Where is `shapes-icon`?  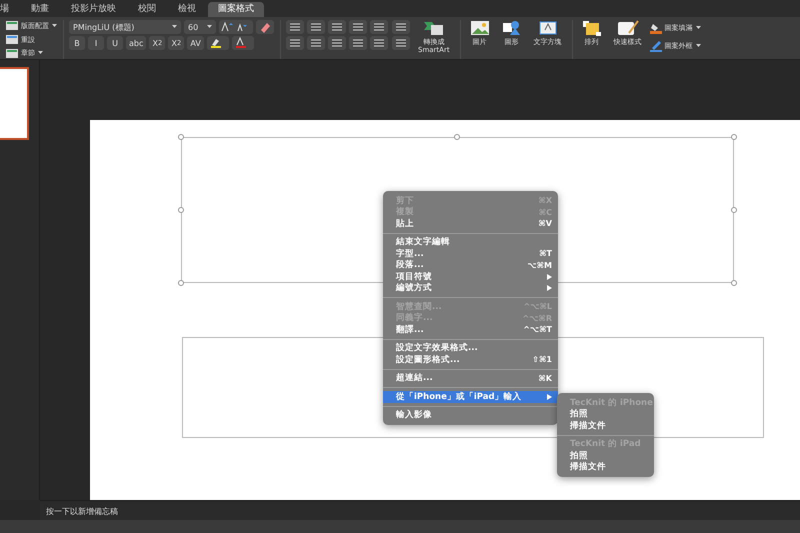
shapes-icon is located at coordinates (512, 28).